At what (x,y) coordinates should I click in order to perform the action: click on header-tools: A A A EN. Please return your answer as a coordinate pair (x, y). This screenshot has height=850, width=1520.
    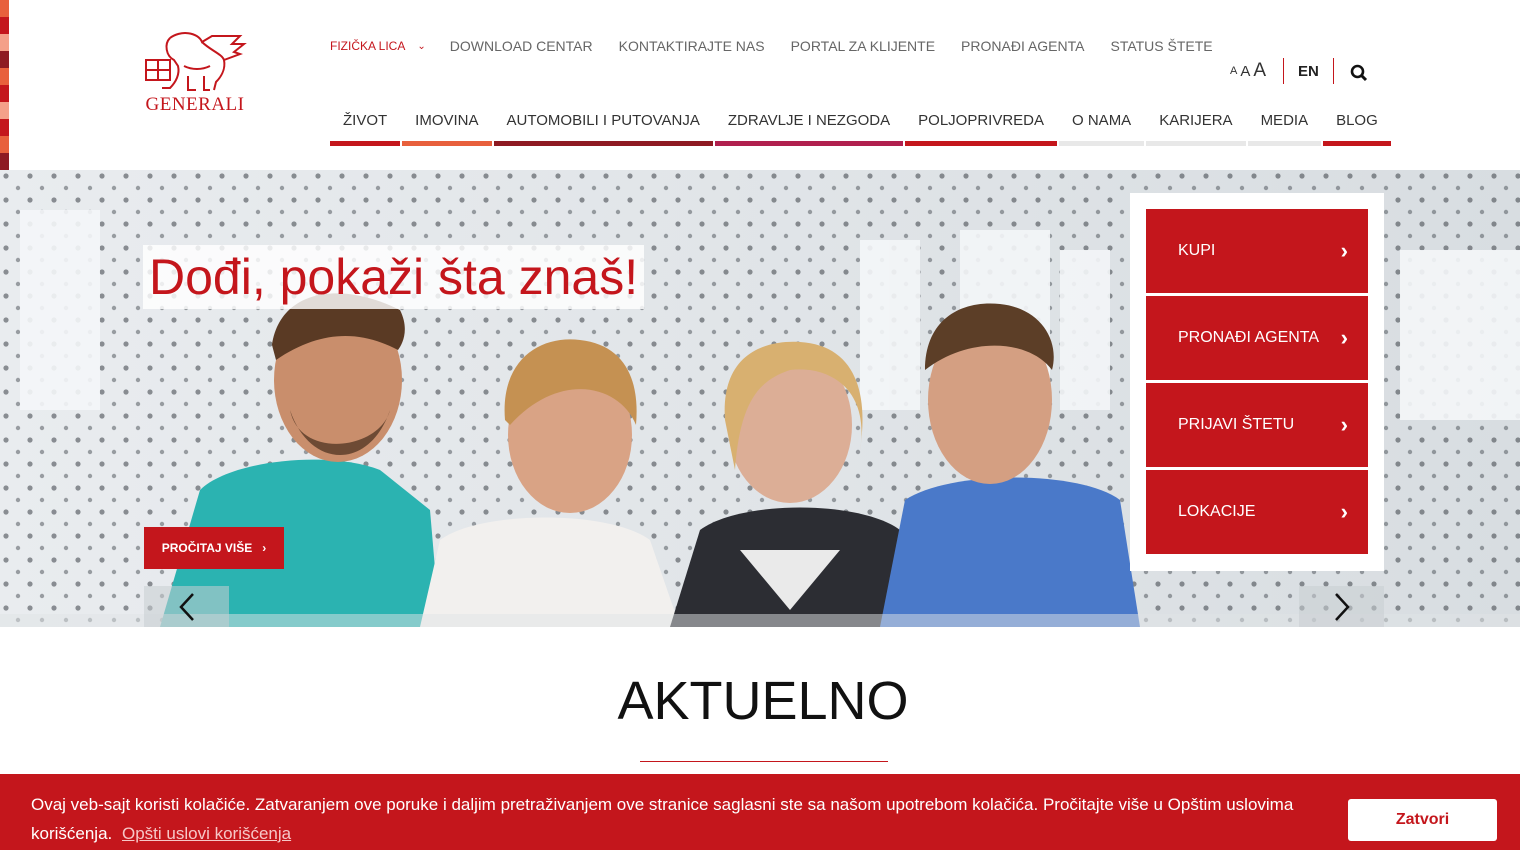
    Looking at the image, I should click on (1299, 71).